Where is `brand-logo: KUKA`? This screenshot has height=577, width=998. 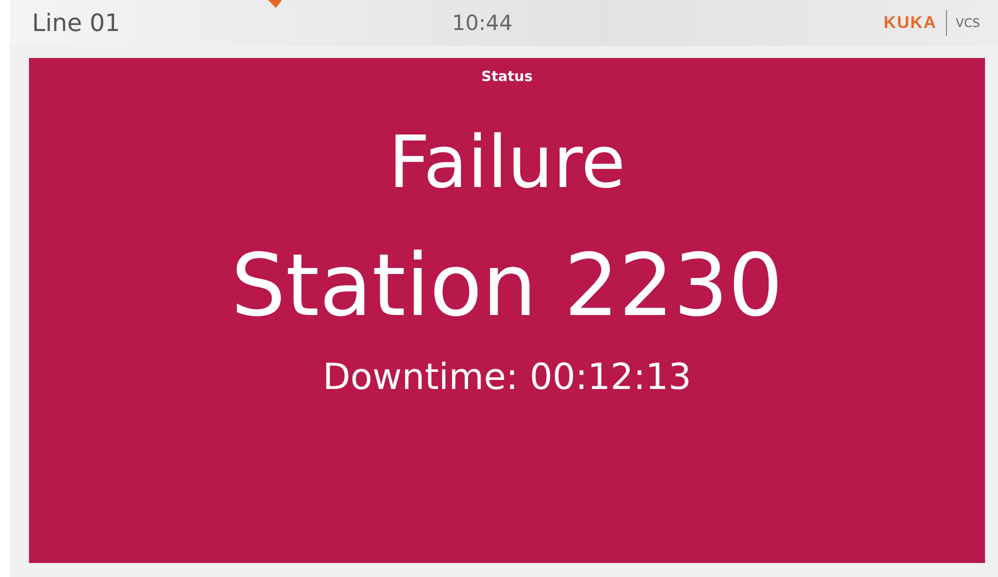
brand-logo: KUKA is located at coordinates (910, 23).